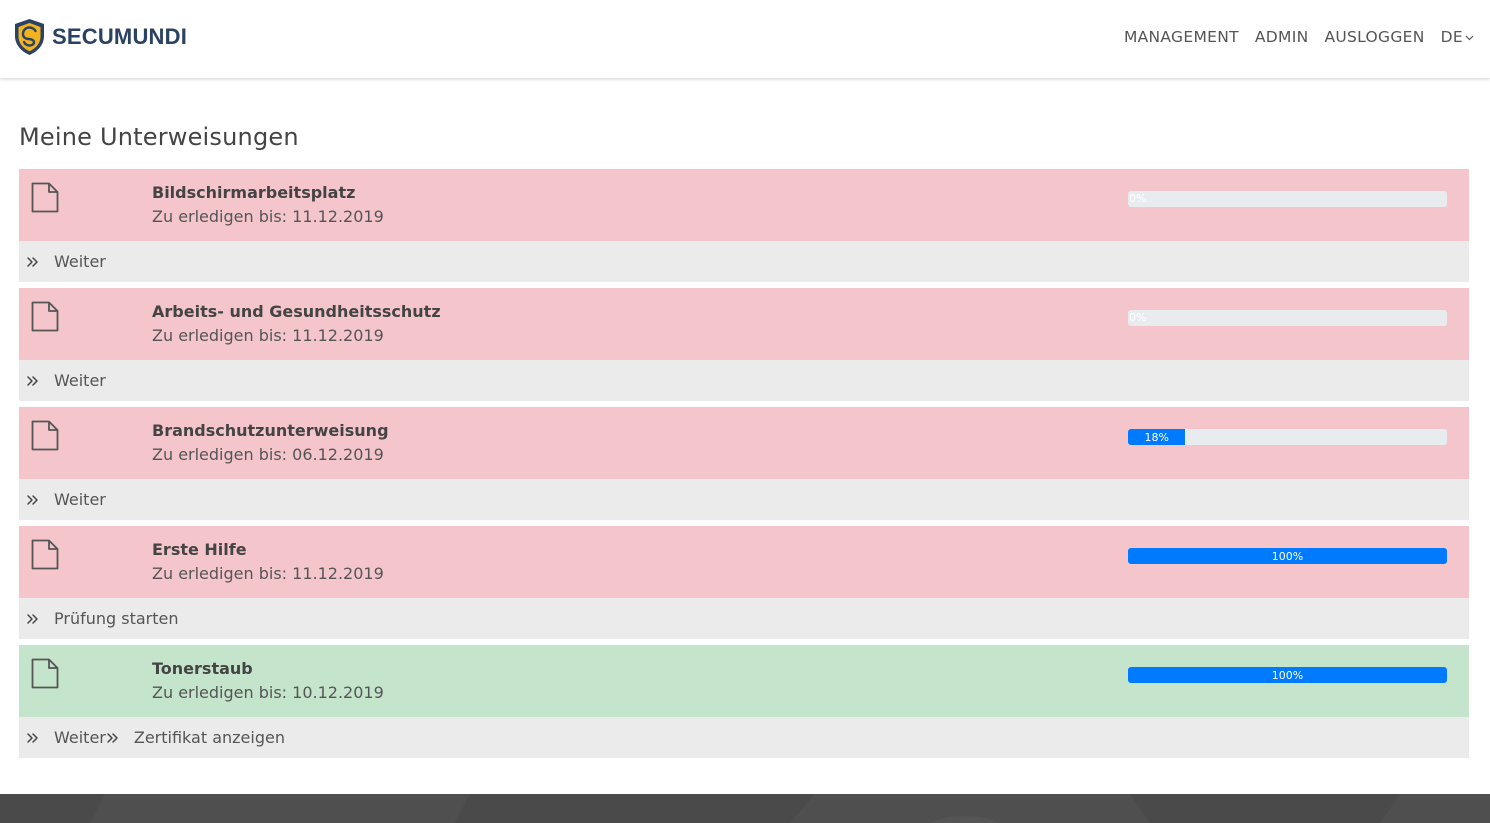 The image size is (1490, 823). Describe the element at coordinates (1374, 37) in the screenshot. I see `nav-logout: AUSLOGGEN` at that location.